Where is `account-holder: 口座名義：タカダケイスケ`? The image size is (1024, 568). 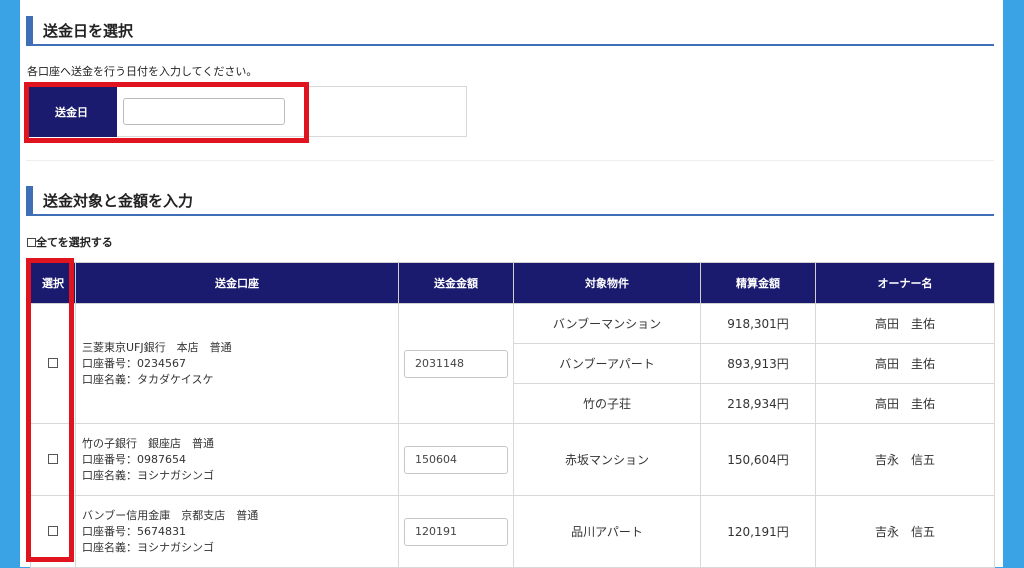
account-holder: 口座名義：タカダケイスケ is located at coordinates (148, 379).